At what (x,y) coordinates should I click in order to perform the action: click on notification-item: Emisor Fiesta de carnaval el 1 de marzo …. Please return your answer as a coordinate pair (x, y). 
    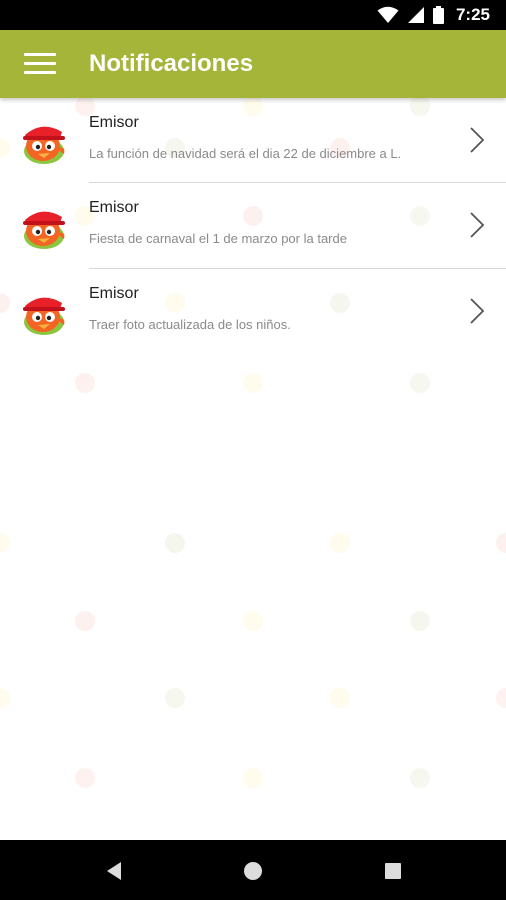
    Looking at the image, I should click on (253, 226).